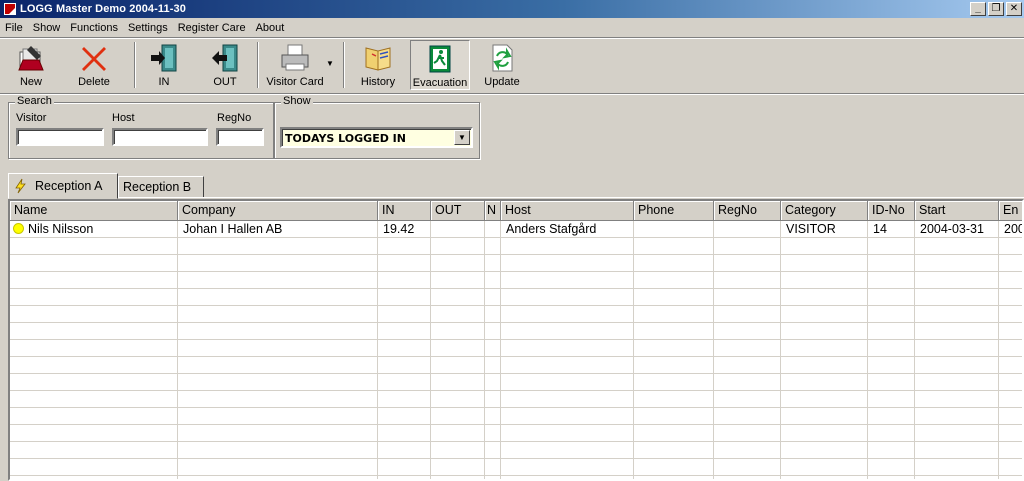  What do you see at coordinates (278, 211) in the screenshot?
I see `column-header-company: Company` at bounding box center [278, 211].